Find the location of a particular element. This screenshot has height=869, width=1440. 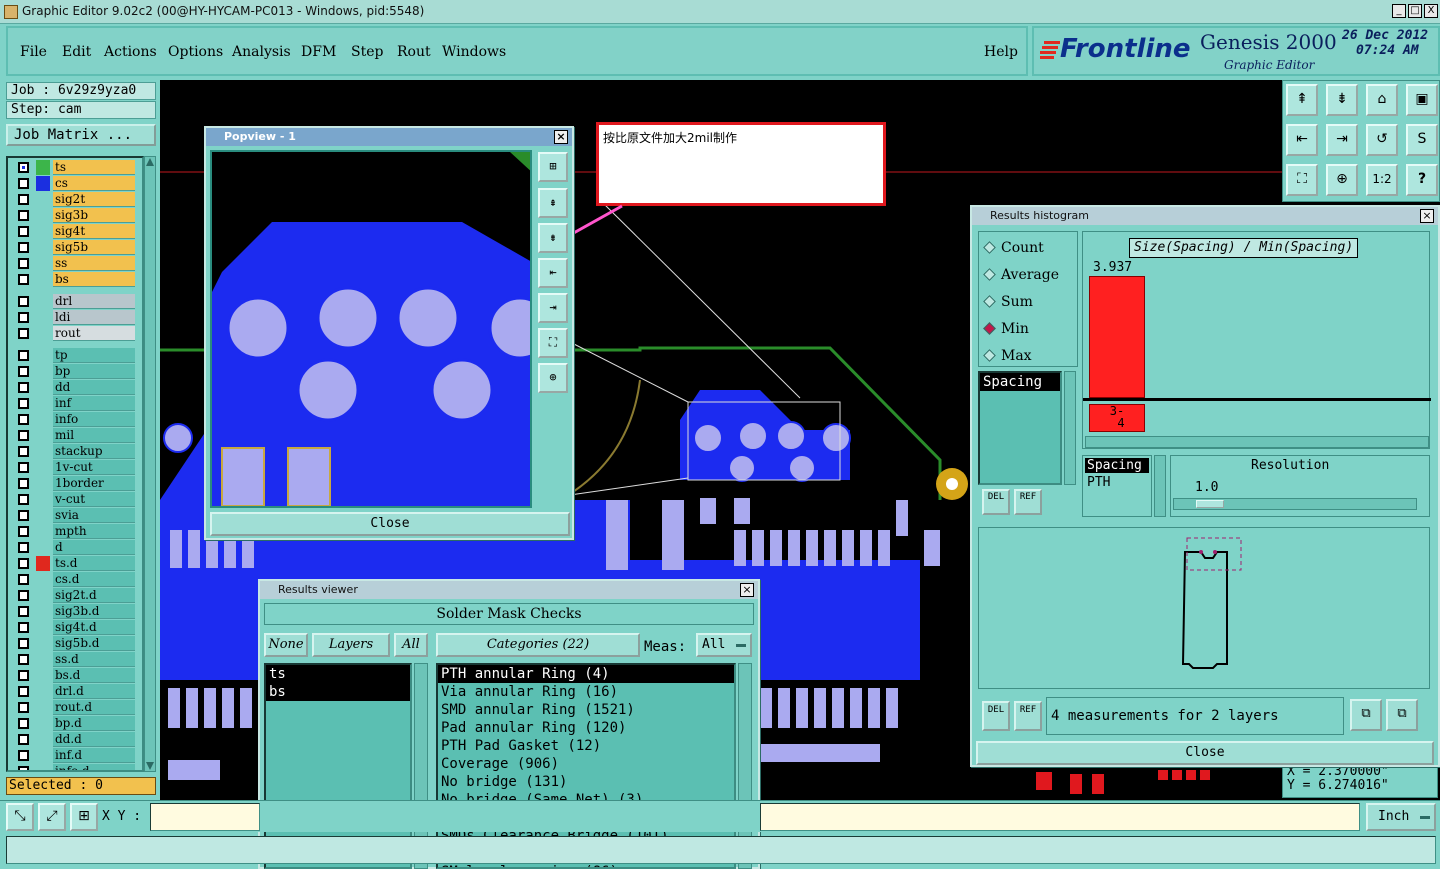

meas-select: All is located at coordinates (724, 645).